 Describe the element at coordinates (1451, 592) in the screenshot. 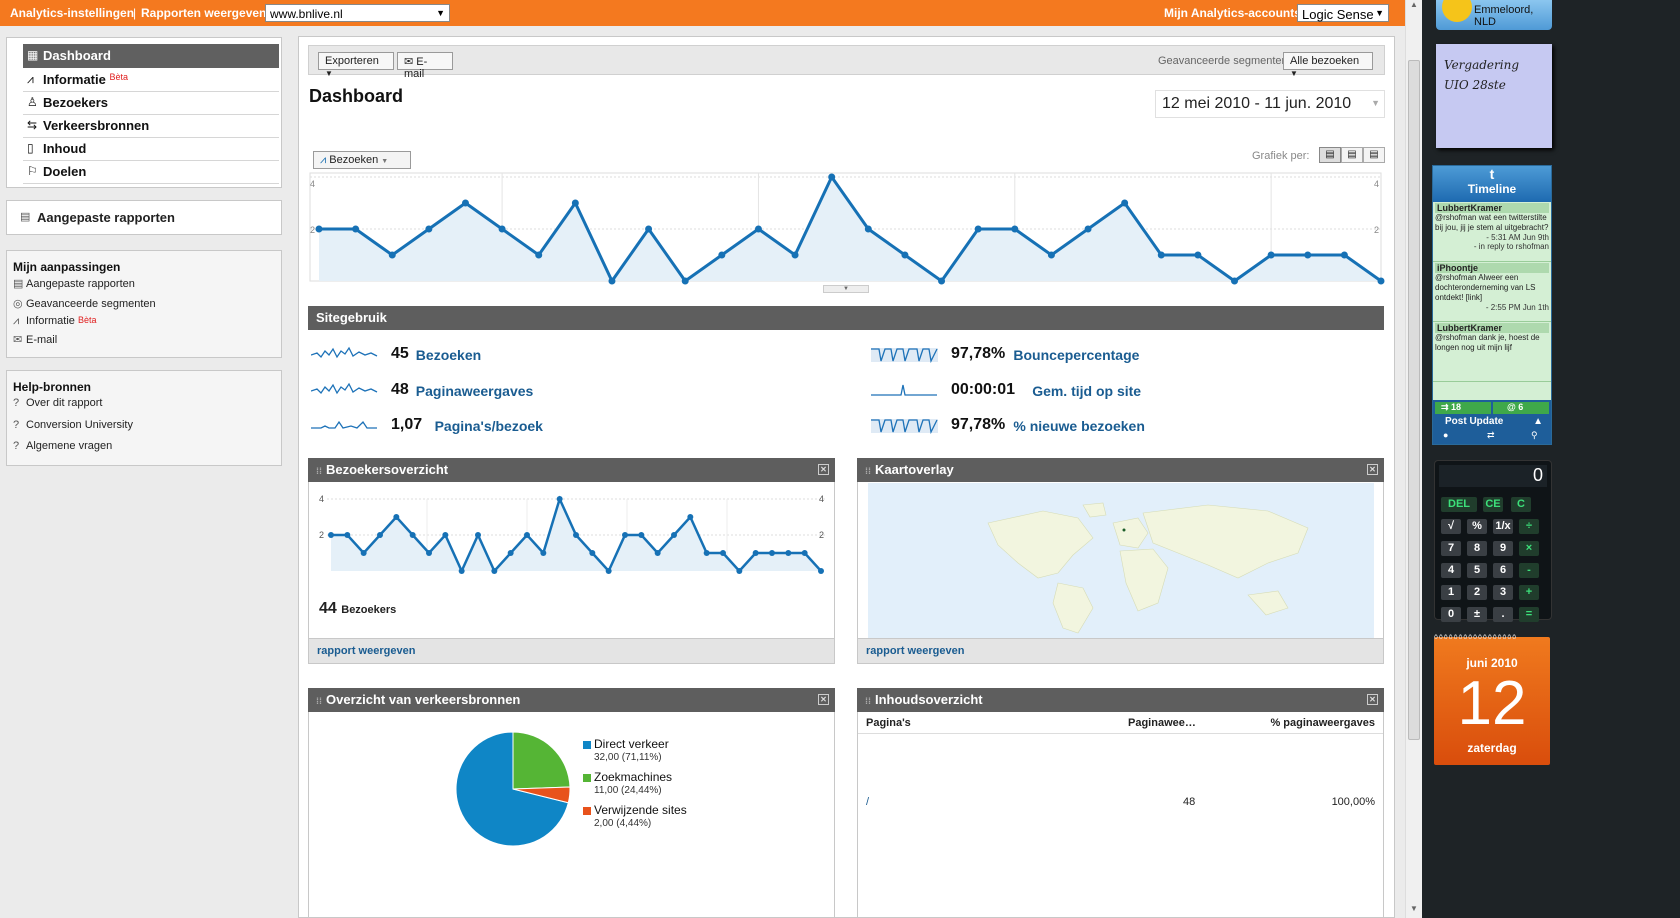

I see `calculator-key: 1` at that location.